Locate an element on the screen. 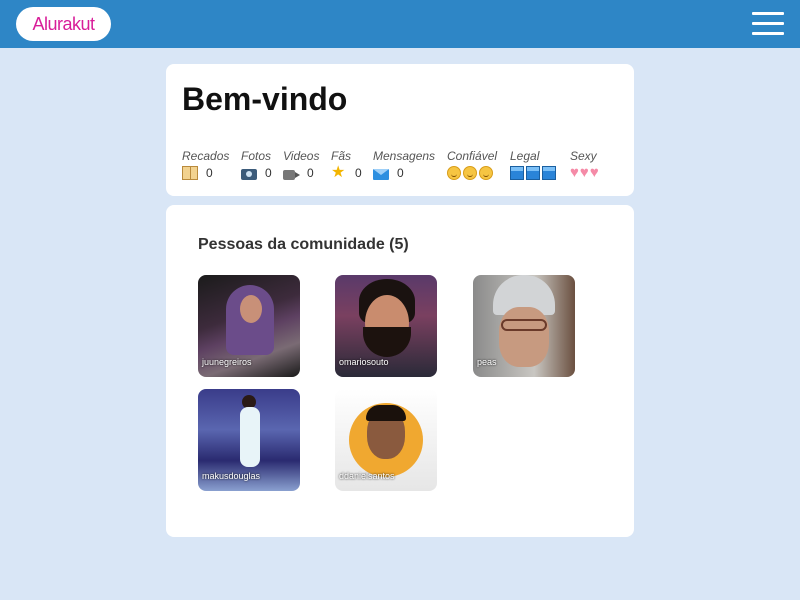  stat-mensagens: Mensagens 0 is located at coordinates (404, 165).